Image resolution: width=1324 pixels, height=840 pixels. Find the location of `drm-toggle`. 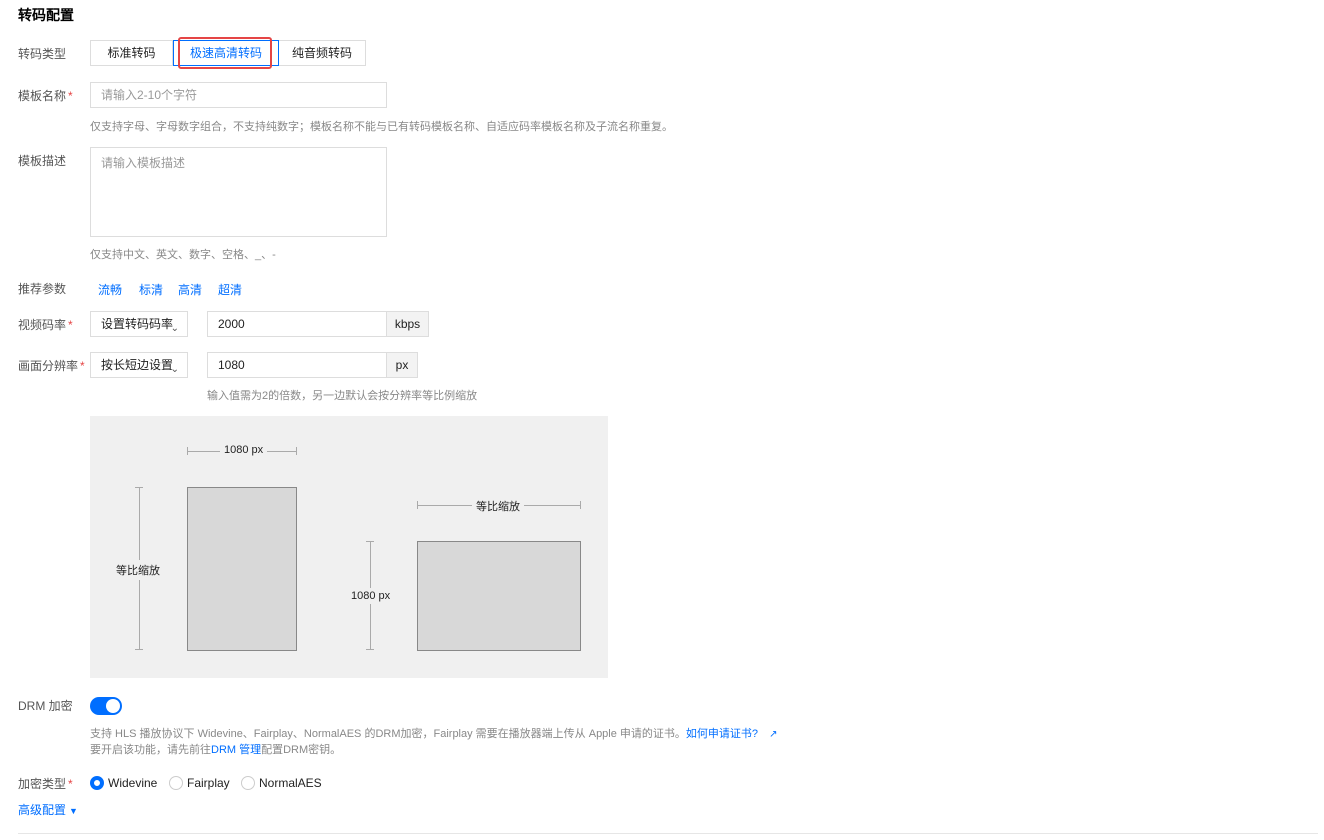

drm-toggle is located at coordinates (106, 706).